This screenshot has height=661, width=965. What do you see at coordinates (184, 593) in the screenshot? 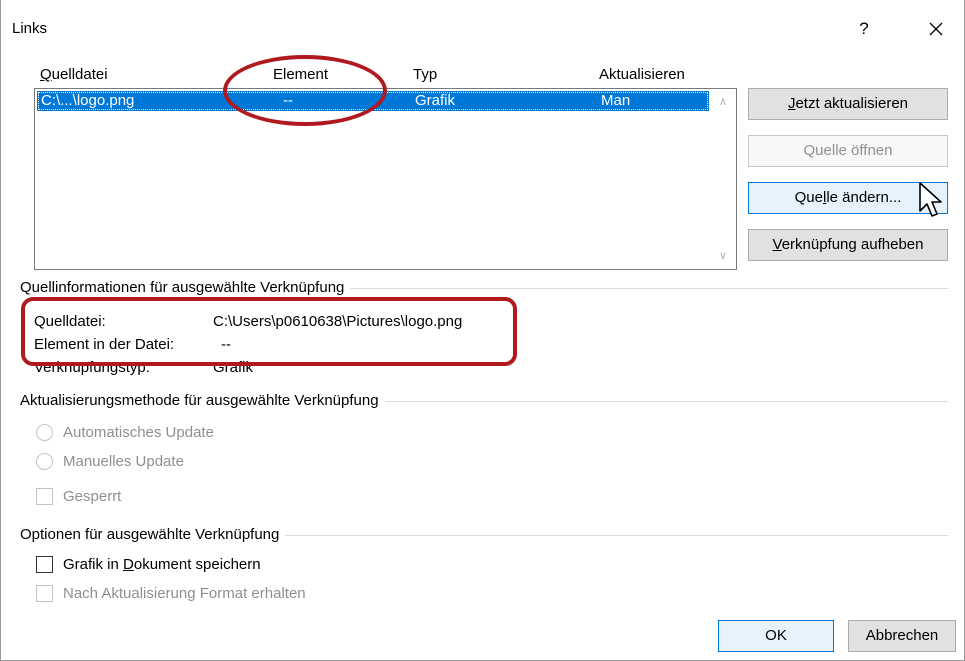
I see `keep-format-label: Nach Aktualisierung Format erhalten` at bounding box center [184, 593].